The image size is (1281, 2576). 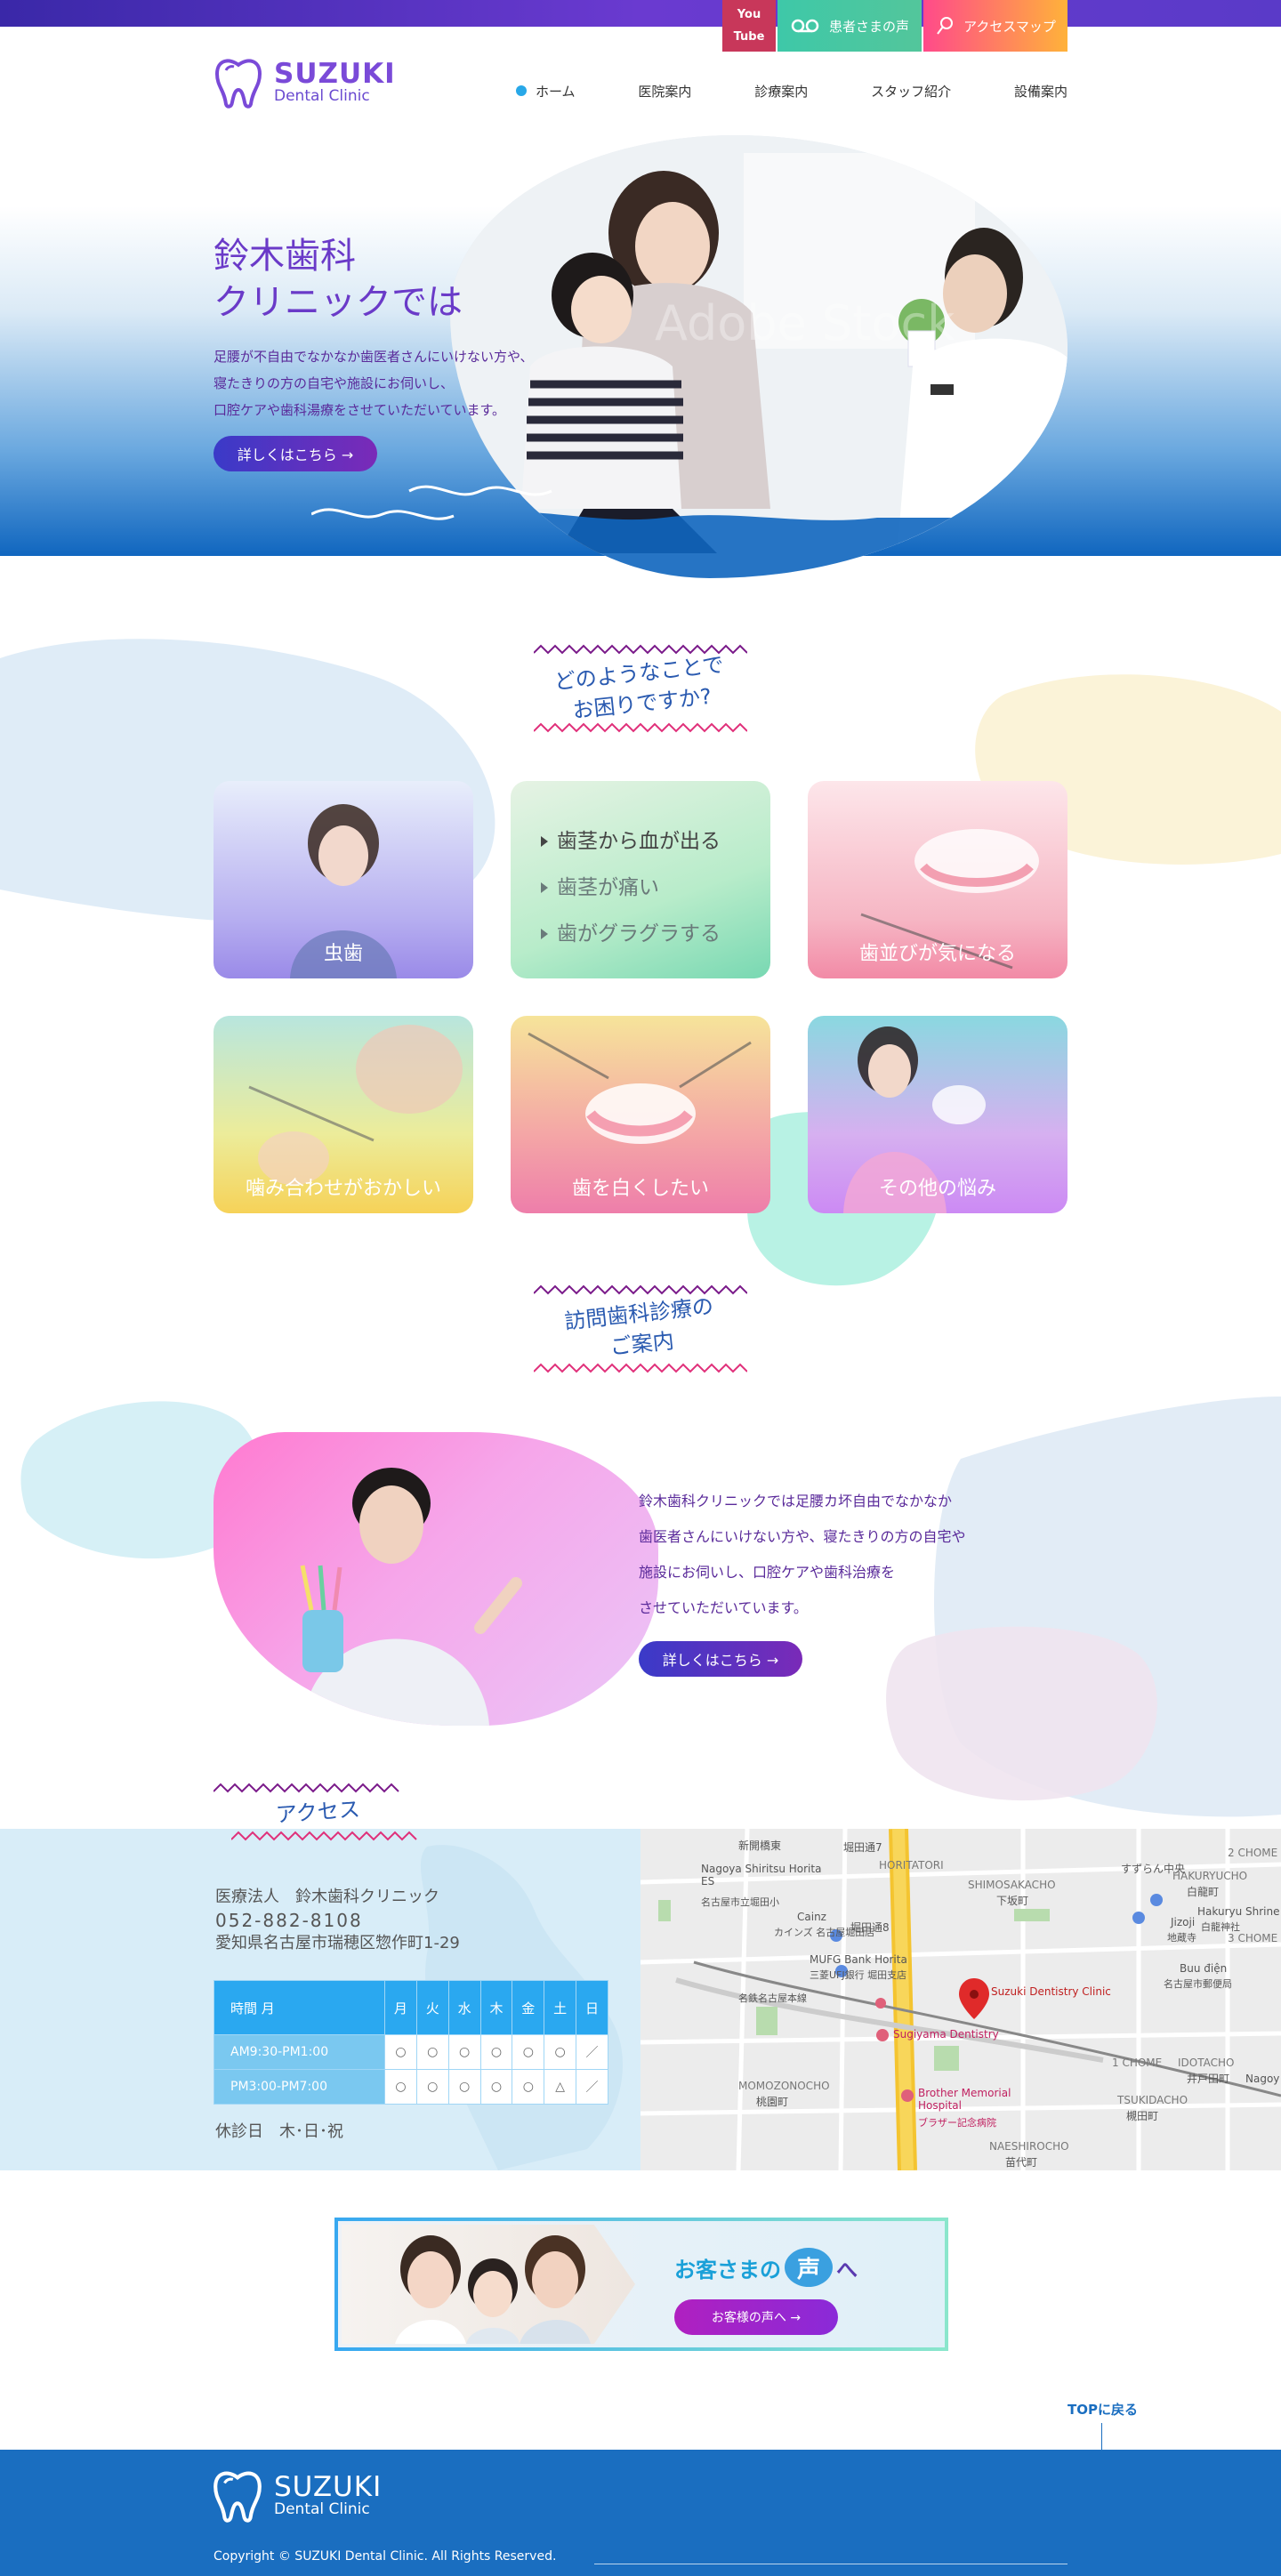 I want to click on card-label: 噛み合わせがおかしい, so click(x=343, y=1189).